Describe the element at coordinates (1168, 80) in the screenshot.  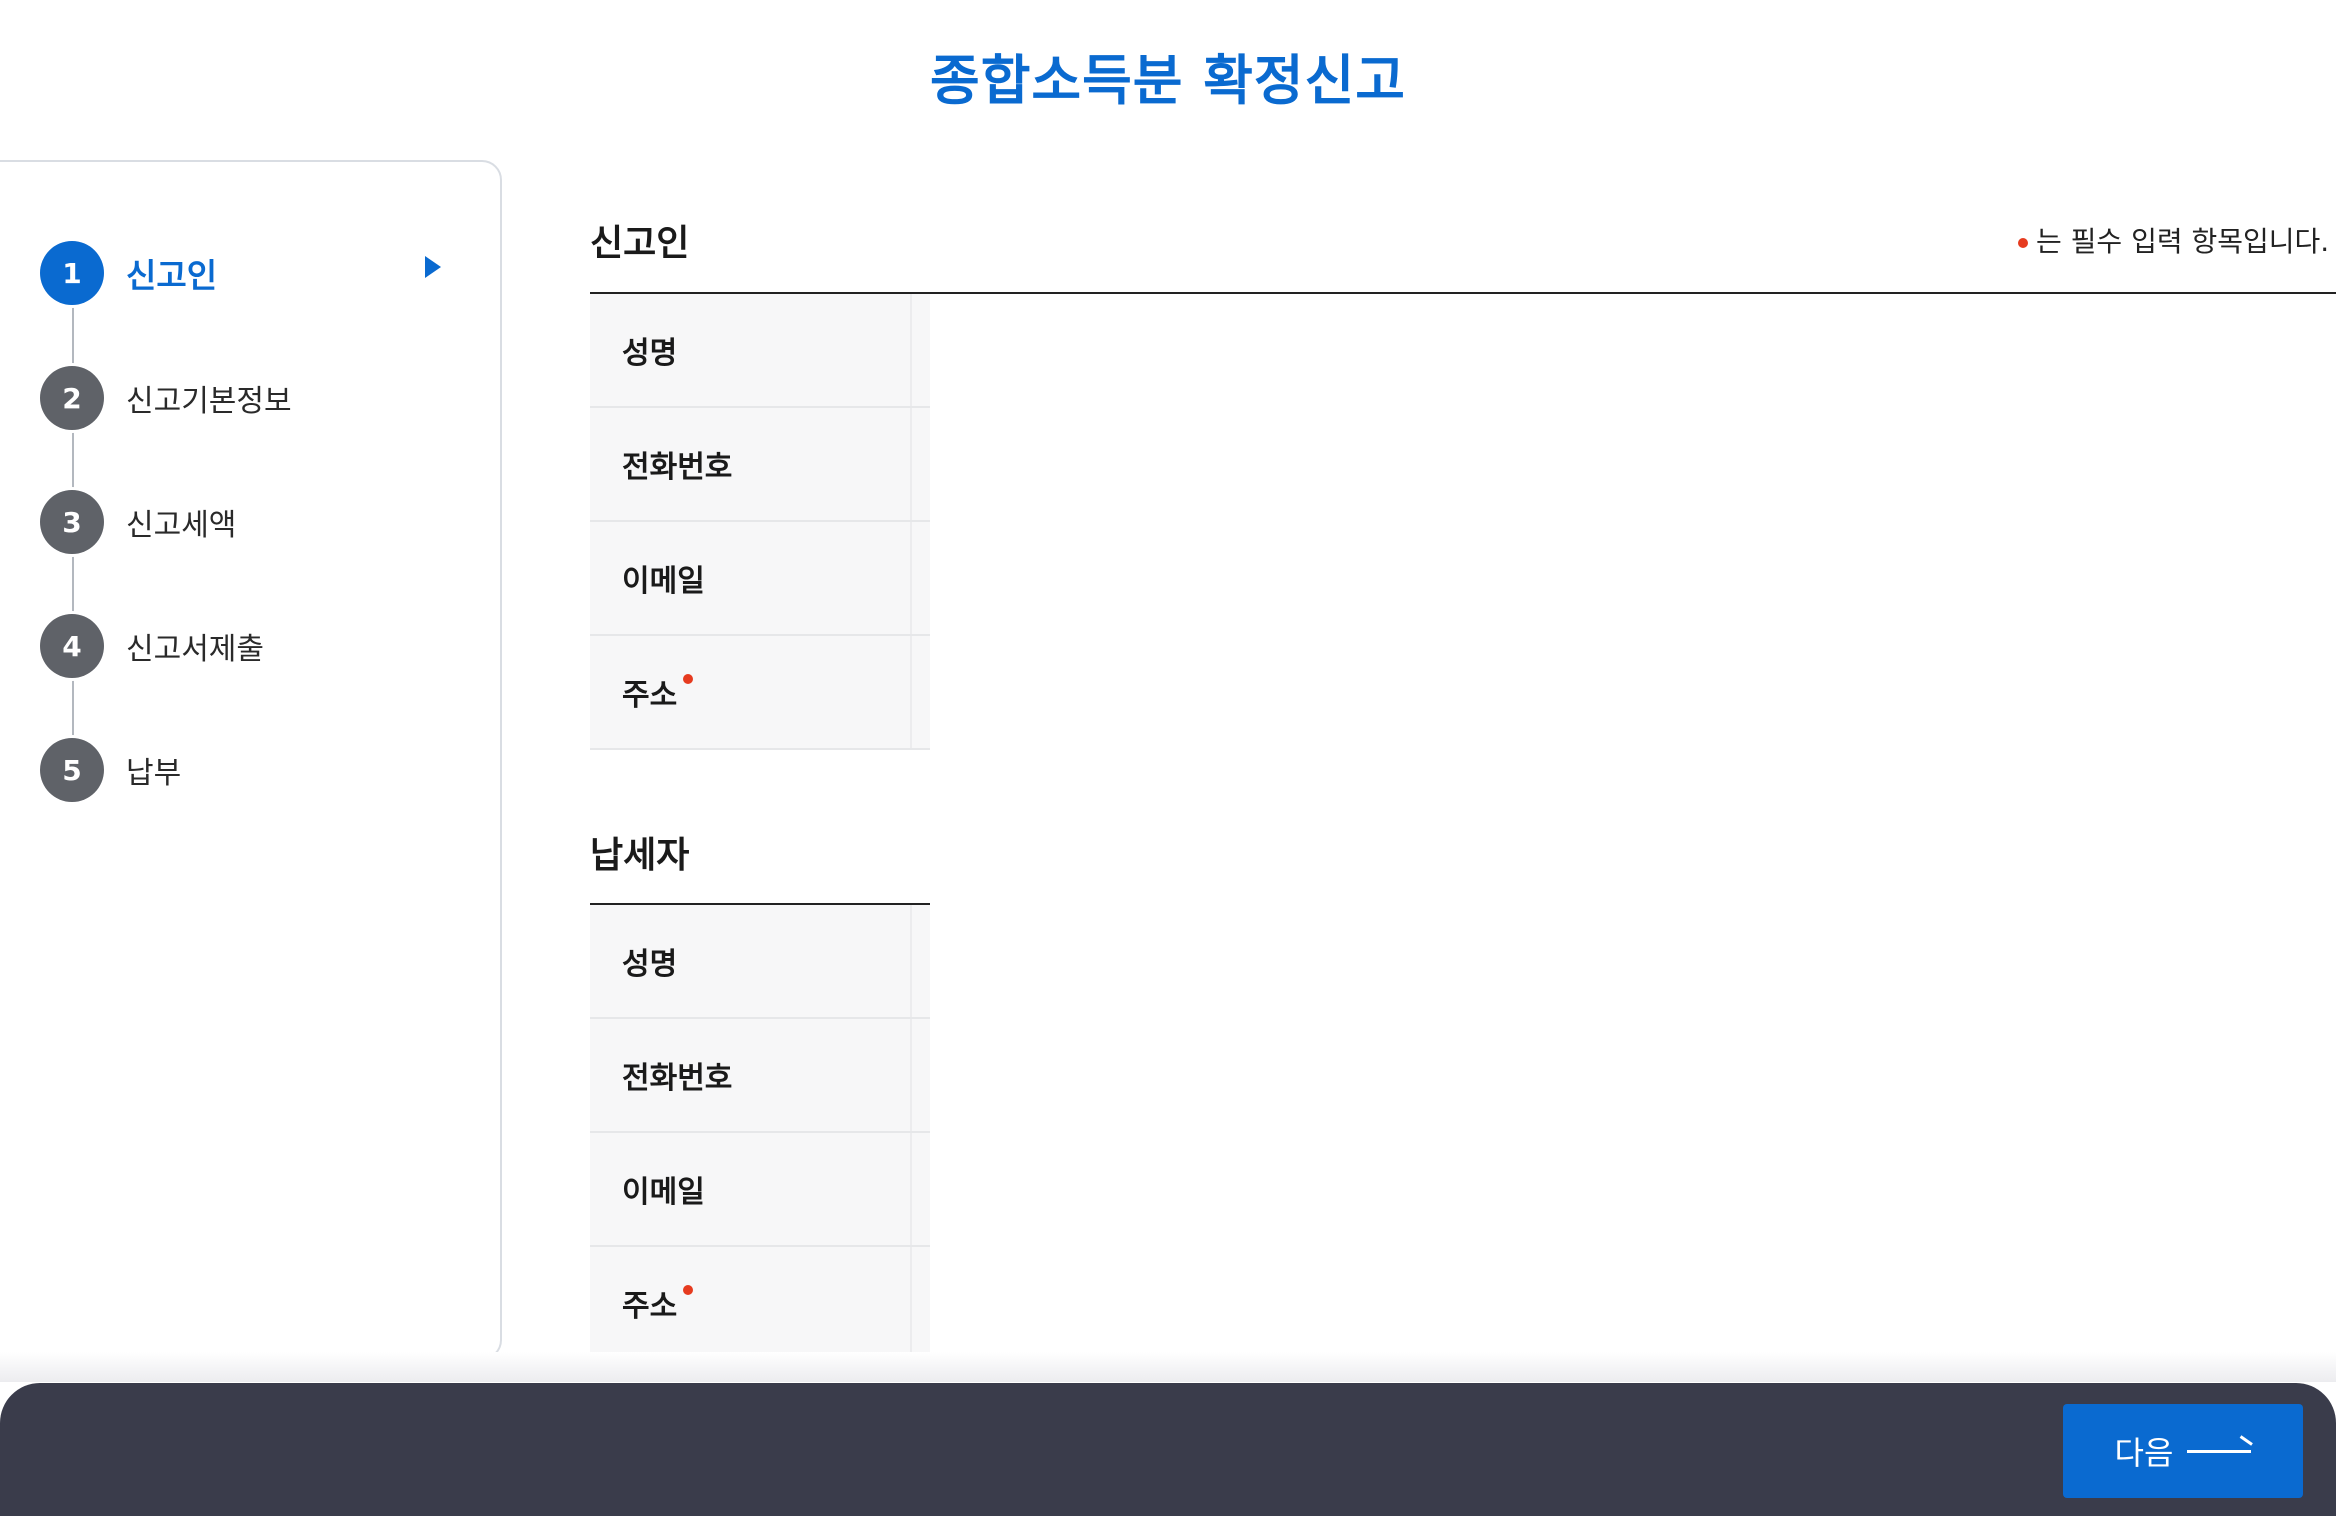
I see `page-title: 종합소득분 확정신고` at that location.